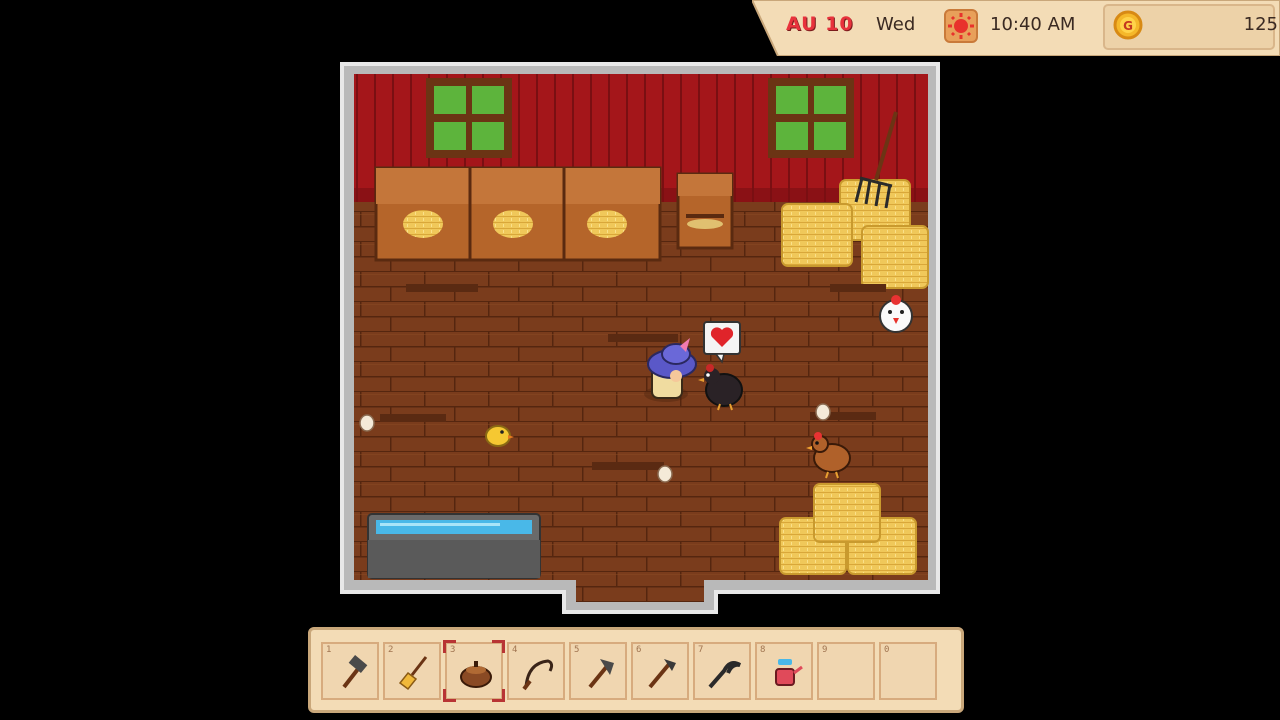 This screenshot has height=720, width=1280. Describe the element at coordinates (789, 672) in the screenshot. I see `watering-can-icon` at that location.